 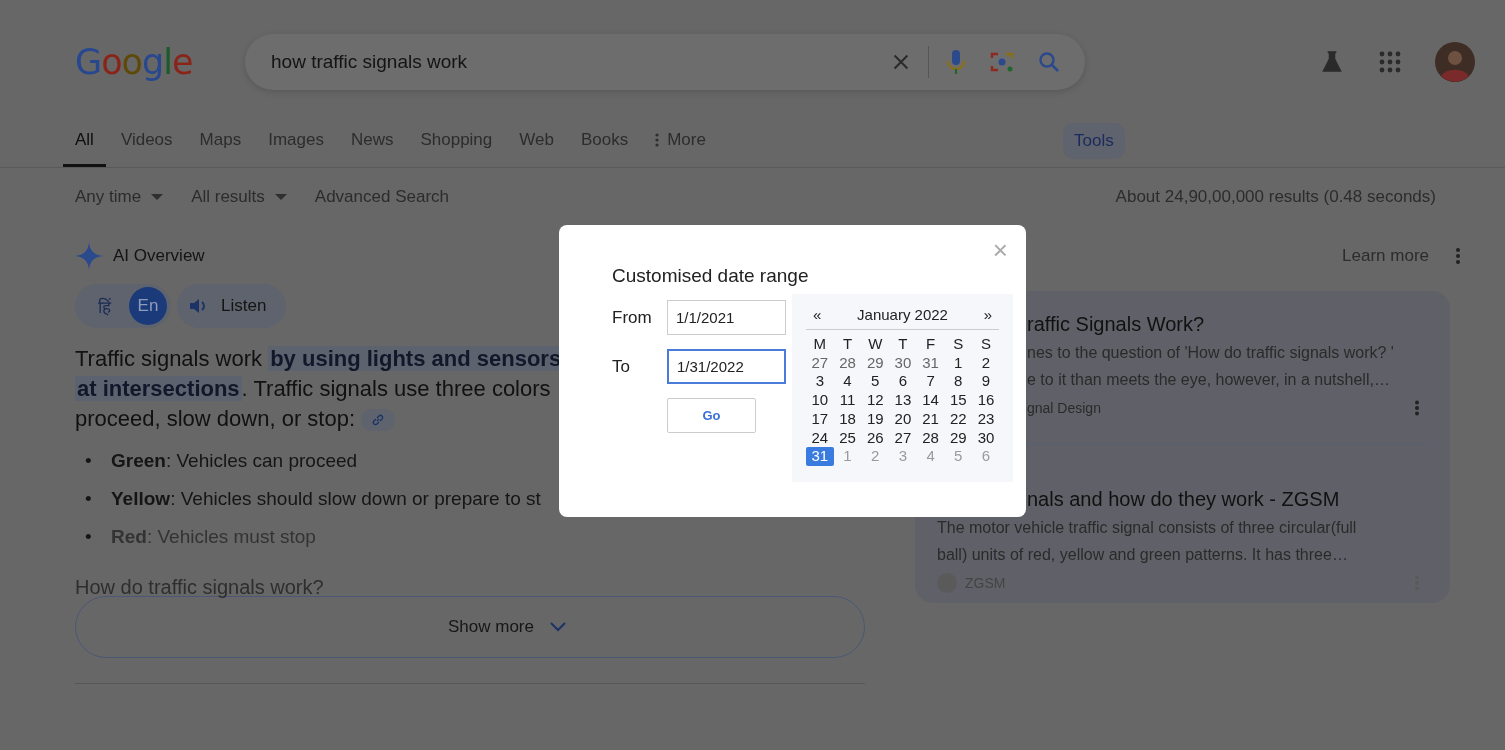 What do you see at coordinates (632, 317) in the screenshot?
I see `field-label: From` at bounding box center [632, 317].